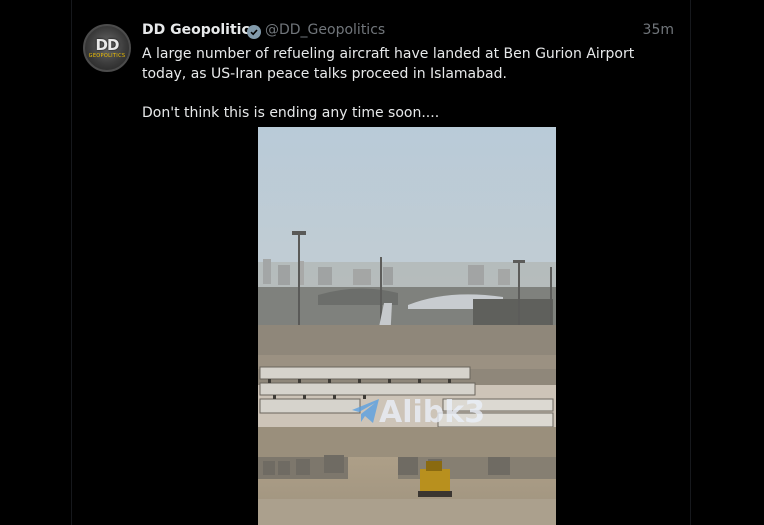  I want to click on author-handle: @DD_Geopolitics, so click(325, 30).